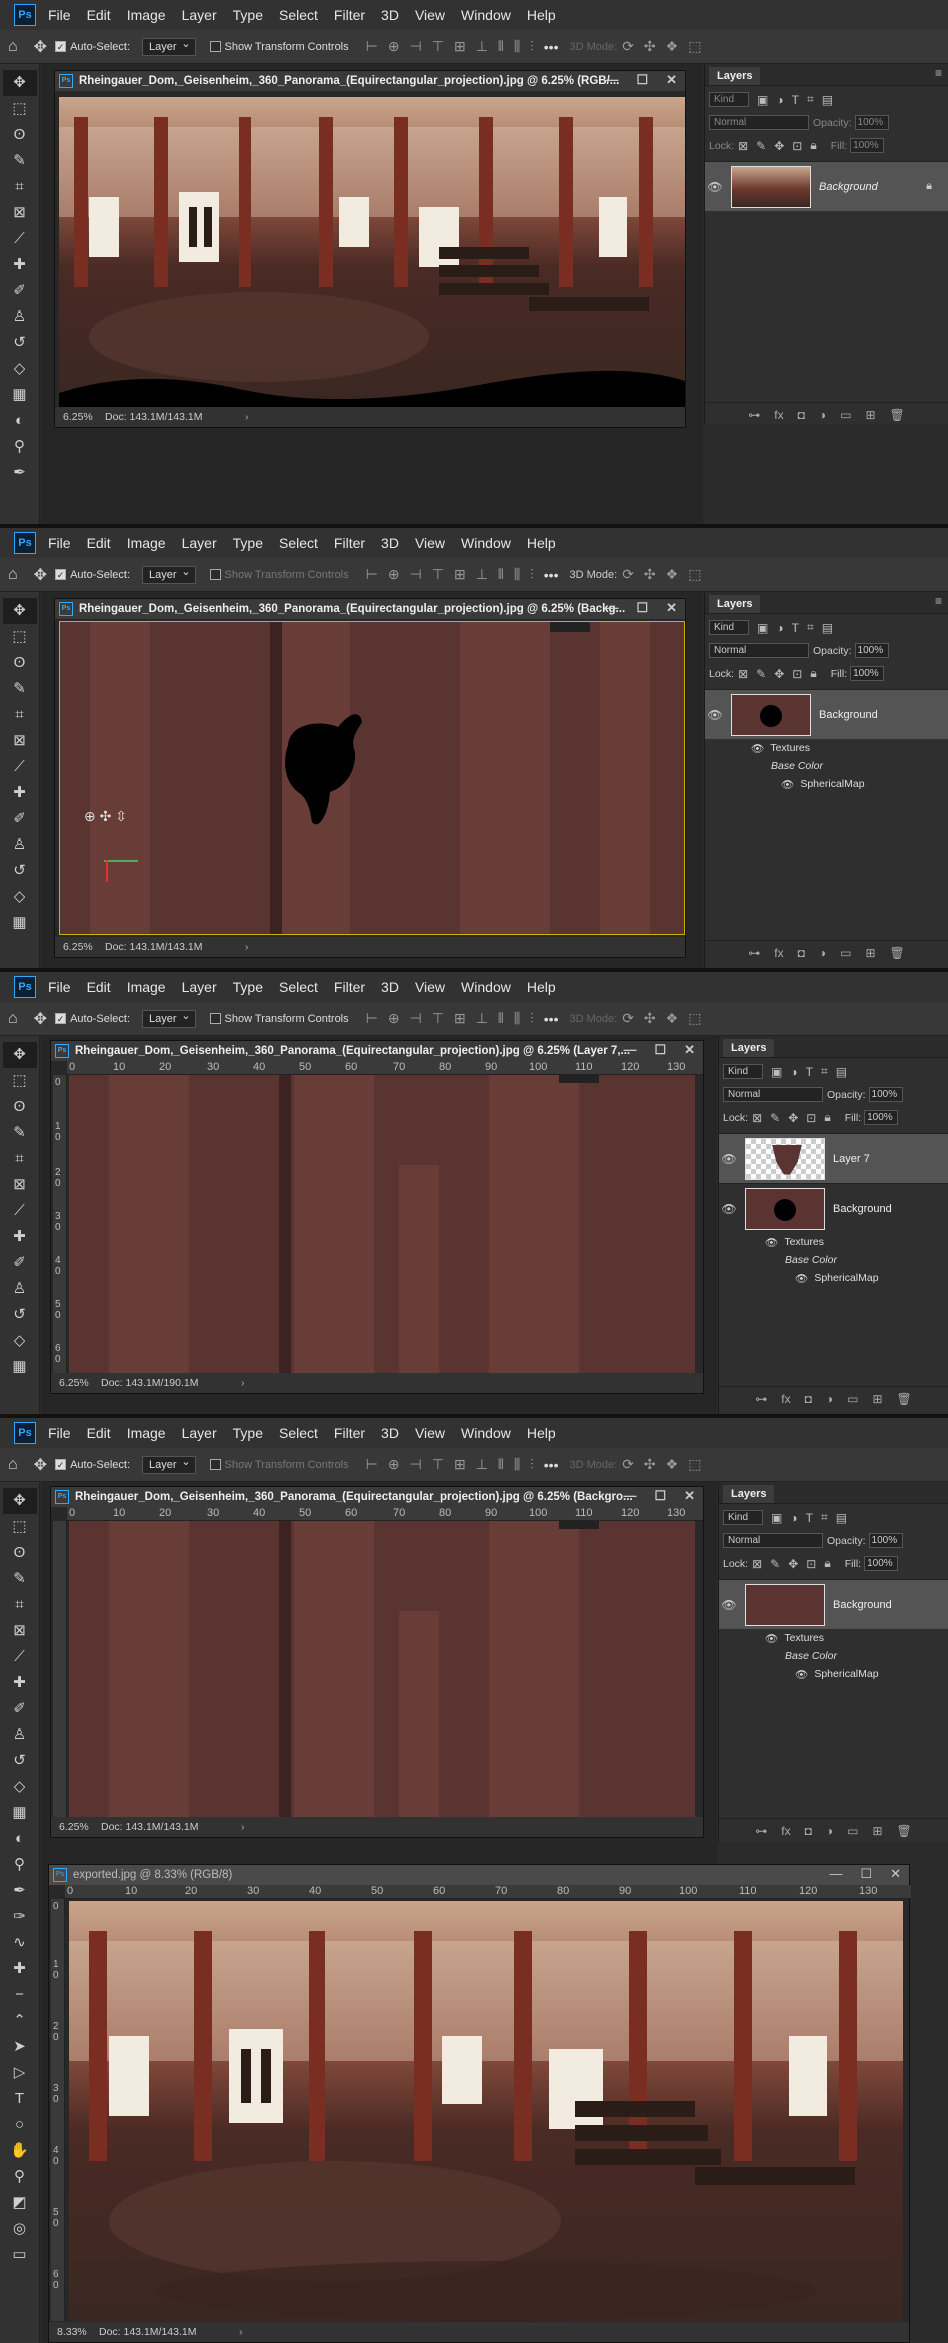 The width and height of the screenshot is (948, 2343). I want to click on eyedropper-icon: ⟋, so click(20, 767).